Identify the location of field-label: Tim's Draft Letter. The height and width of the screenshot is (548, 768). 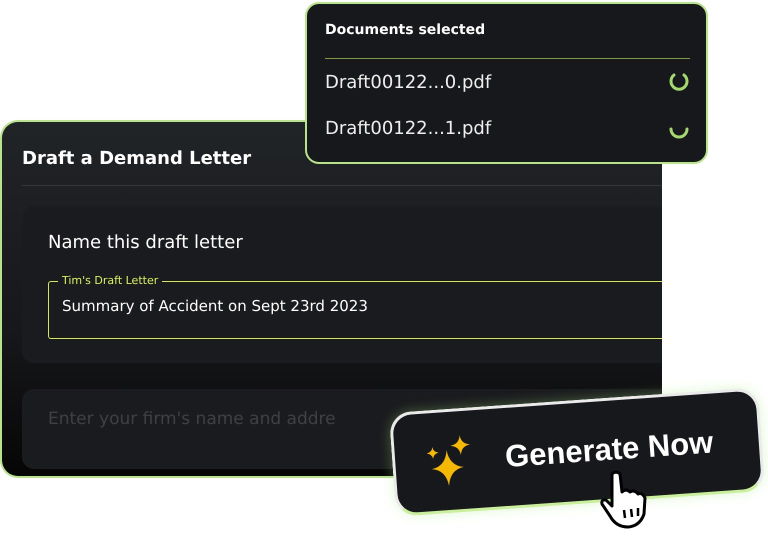
(110, 280).